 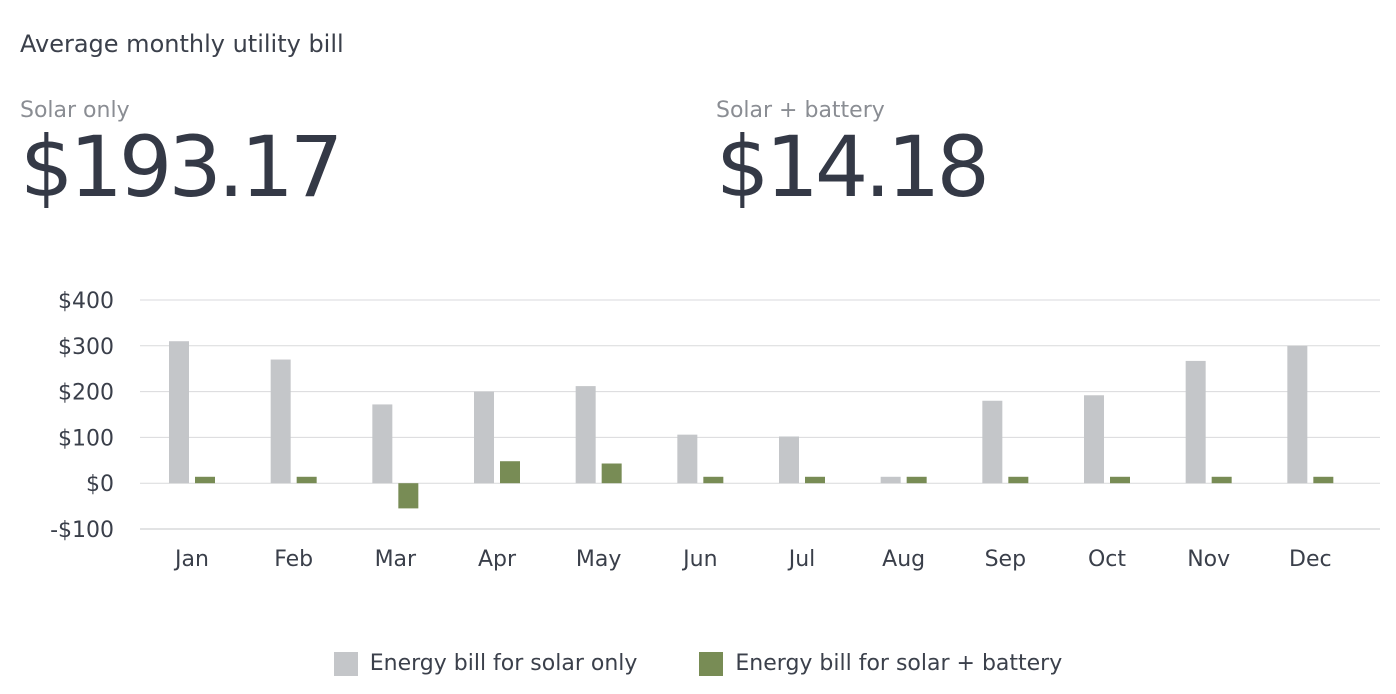 I want to click on x-tick-label: Jan, so click(x=191, y=559).